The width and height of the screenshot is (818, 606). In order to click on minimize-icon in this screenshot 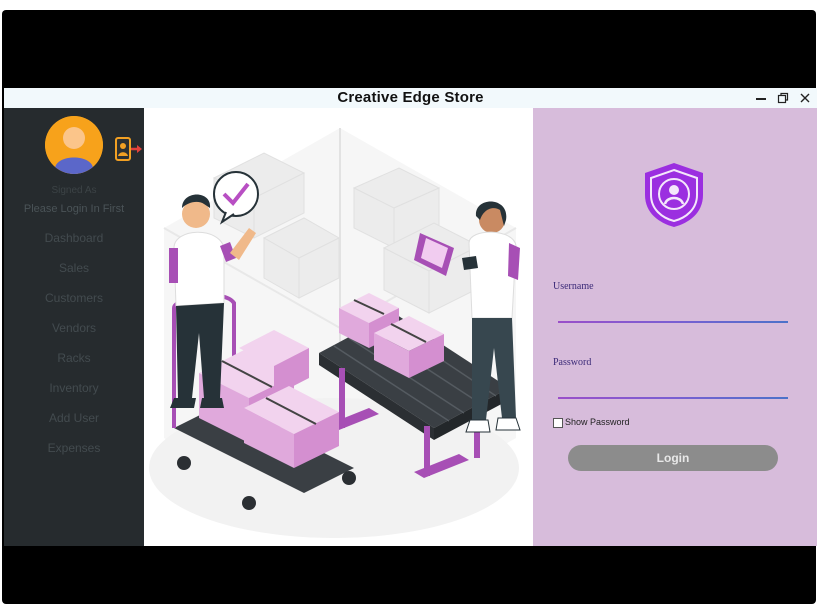, I will do `click(761, 99)`.